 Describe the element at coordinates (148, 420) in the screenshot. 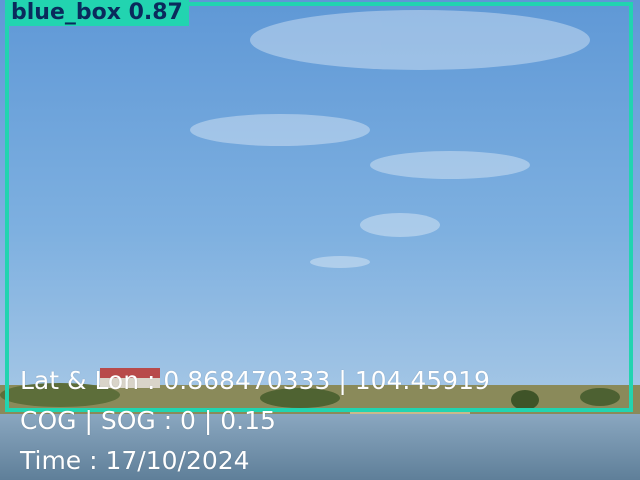

I see `cog-sog-readout: COG | SOG : 0 | 0.15` at that location.